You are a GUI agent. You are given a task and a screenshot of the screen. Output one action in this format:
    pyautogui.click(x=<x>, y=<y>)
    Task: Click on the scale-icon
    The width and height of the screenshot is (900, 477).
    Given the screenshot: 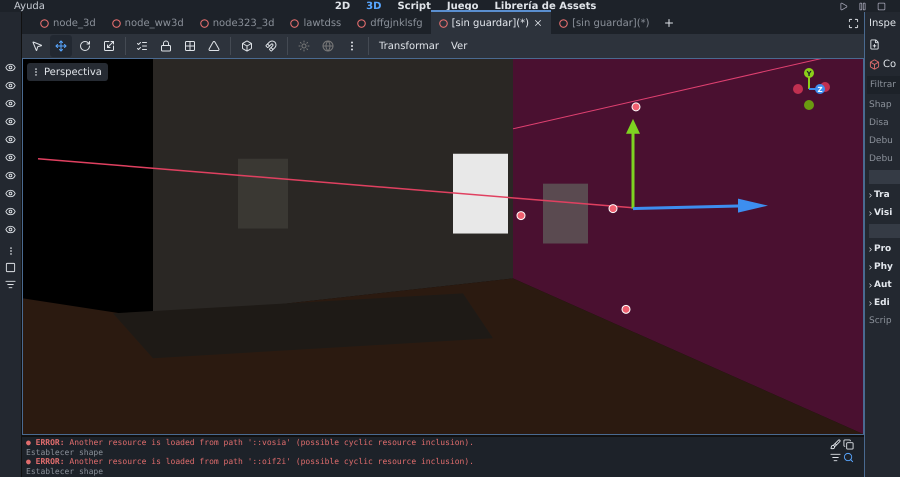 What is the action you would take?
    pyautogui.click(x=109, y=46)
    